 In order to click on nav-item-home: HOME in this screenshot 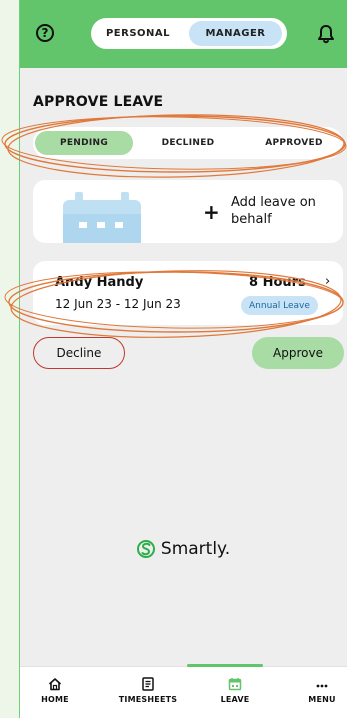, I will do `click(55, 690)`.